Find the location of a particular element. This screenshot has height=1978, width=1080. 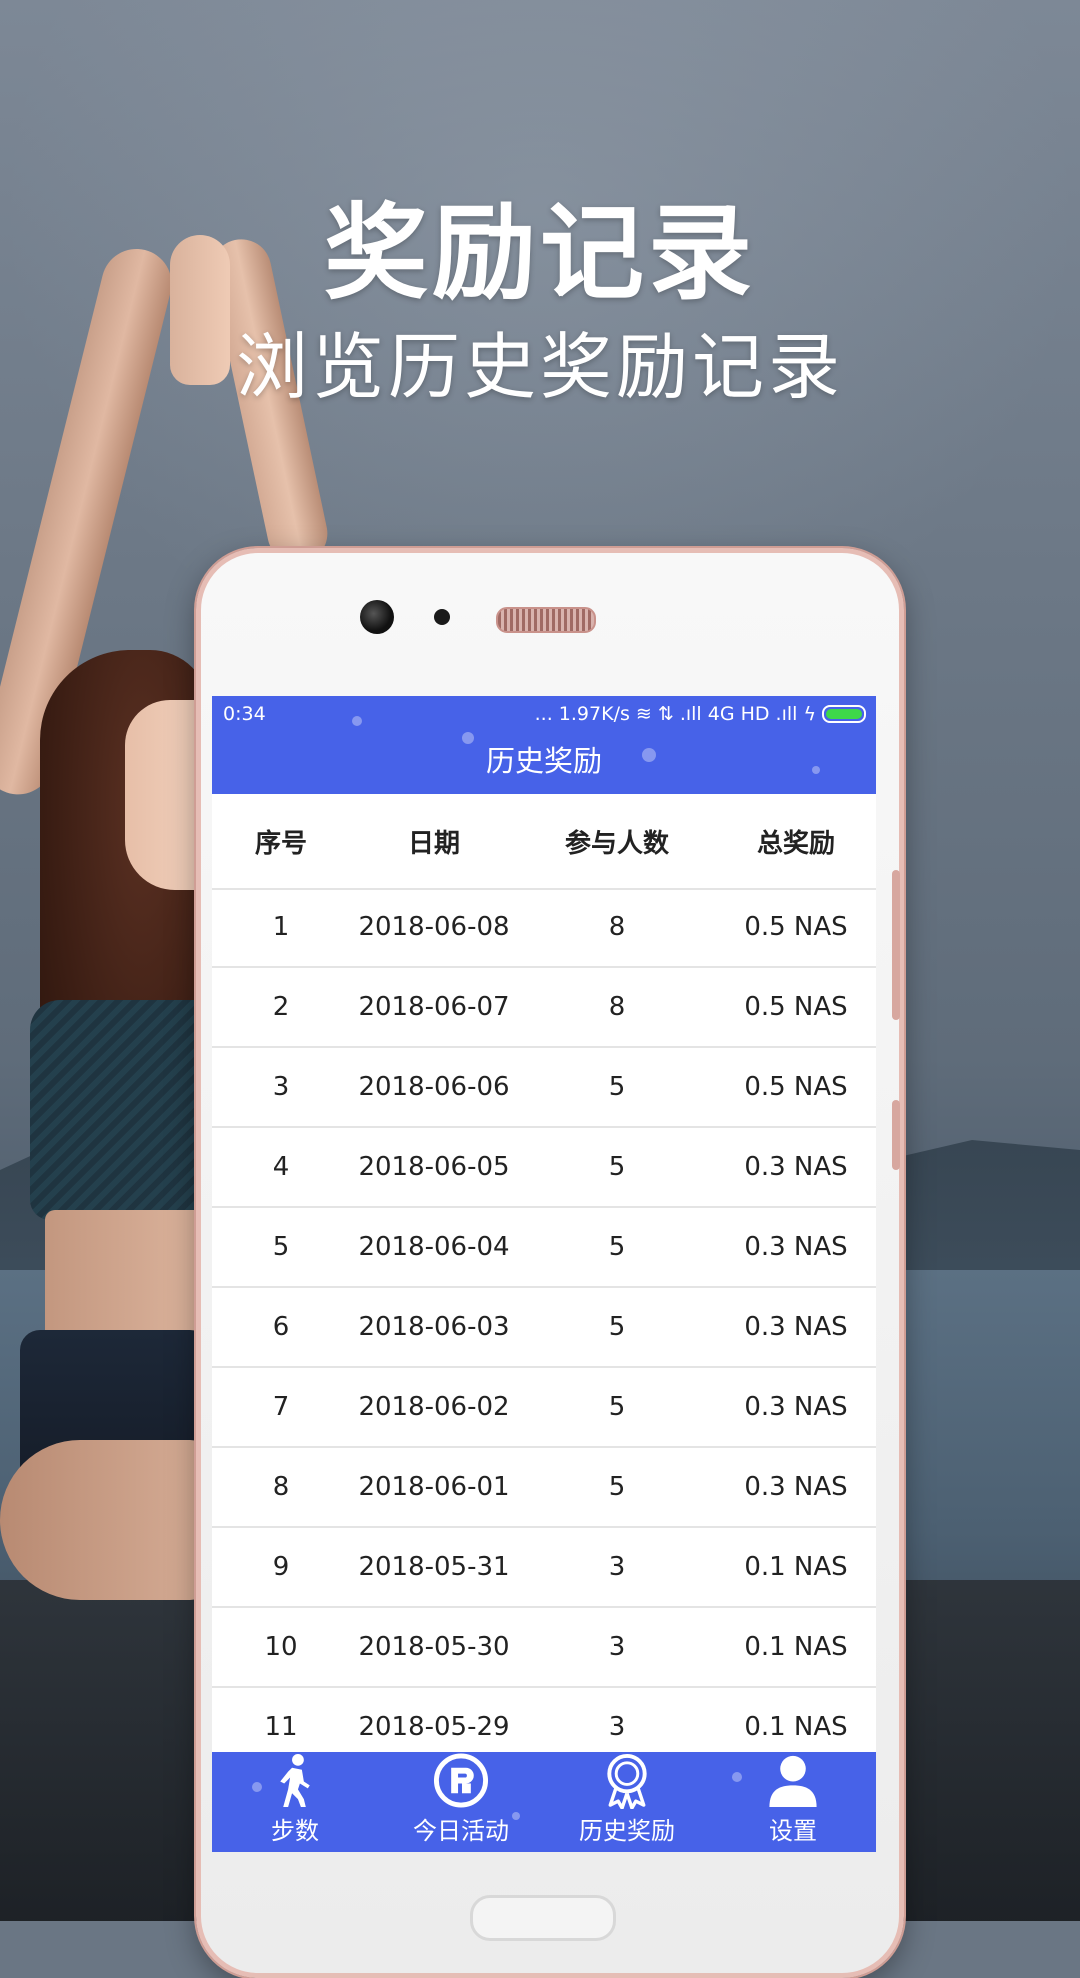

tab-settings: 设置 is located at coordinates (793, 1802).